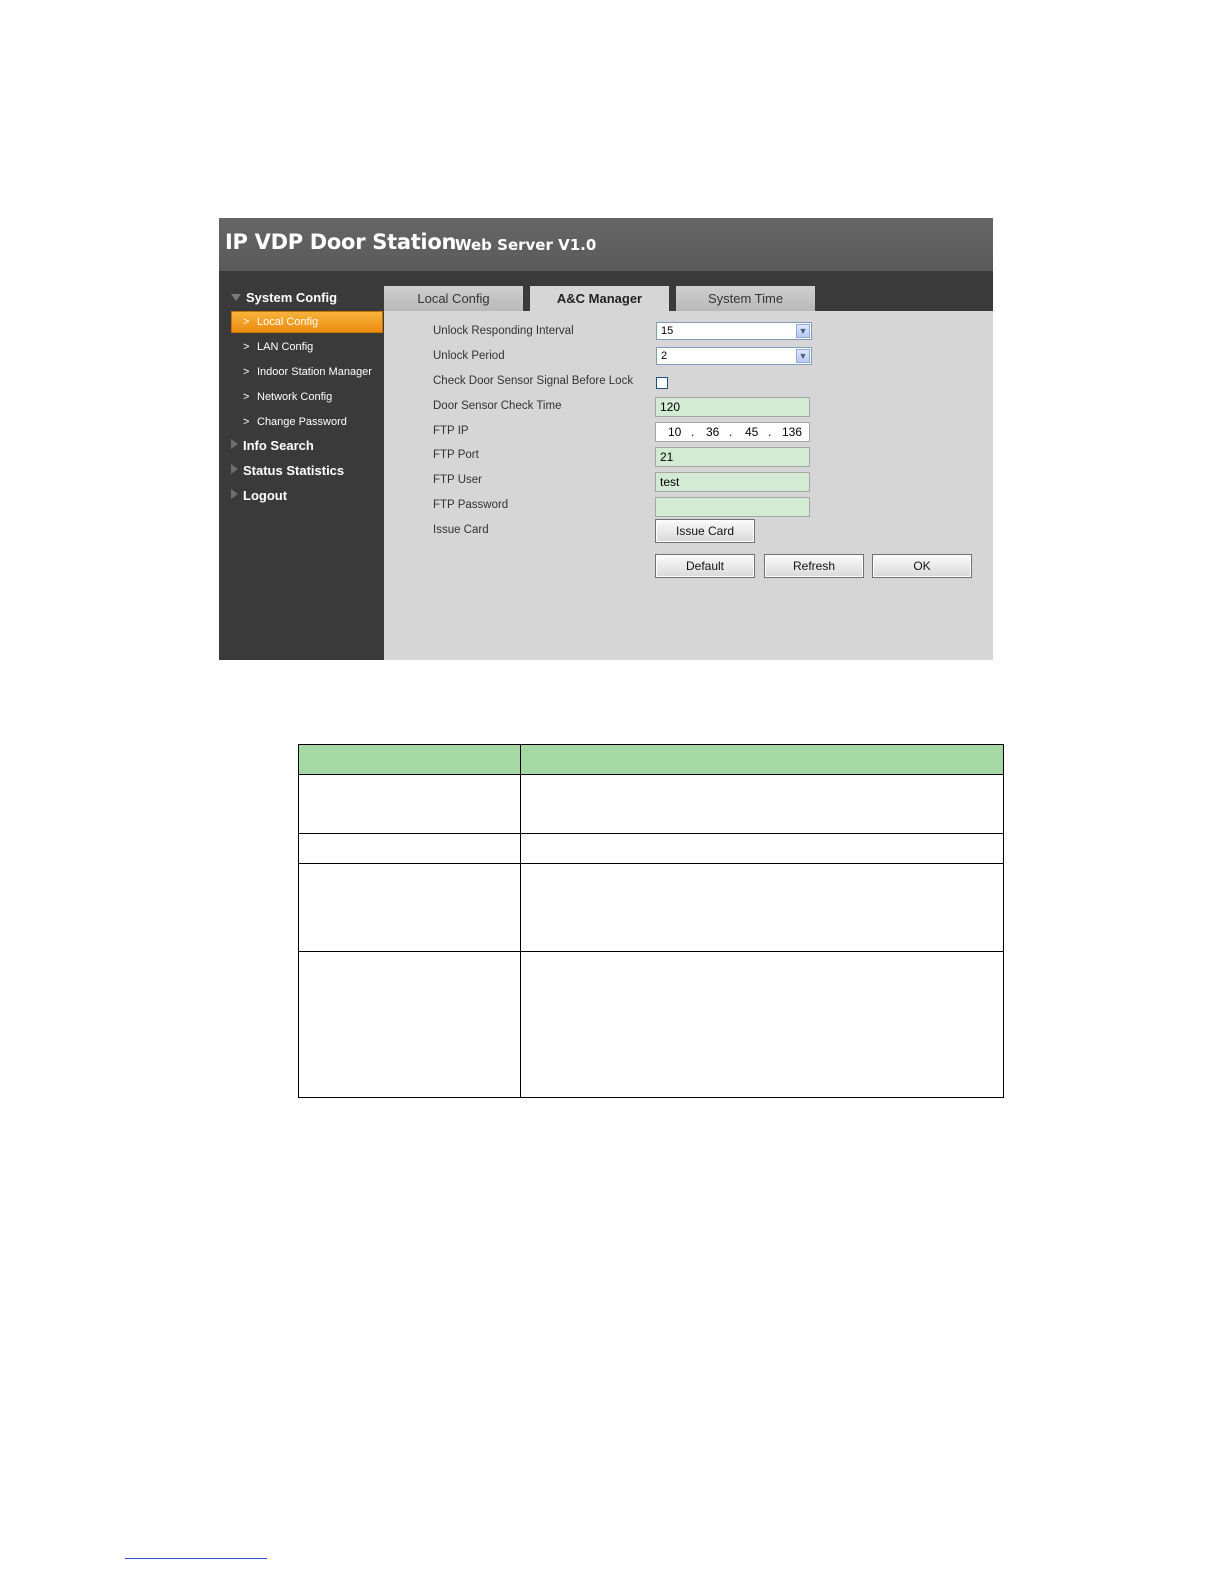 The image size is (1224, 1584). Describe the element at coordinates (341, 242) in the screenshot. I see `app-title: IP VDP Door Station` at that location.